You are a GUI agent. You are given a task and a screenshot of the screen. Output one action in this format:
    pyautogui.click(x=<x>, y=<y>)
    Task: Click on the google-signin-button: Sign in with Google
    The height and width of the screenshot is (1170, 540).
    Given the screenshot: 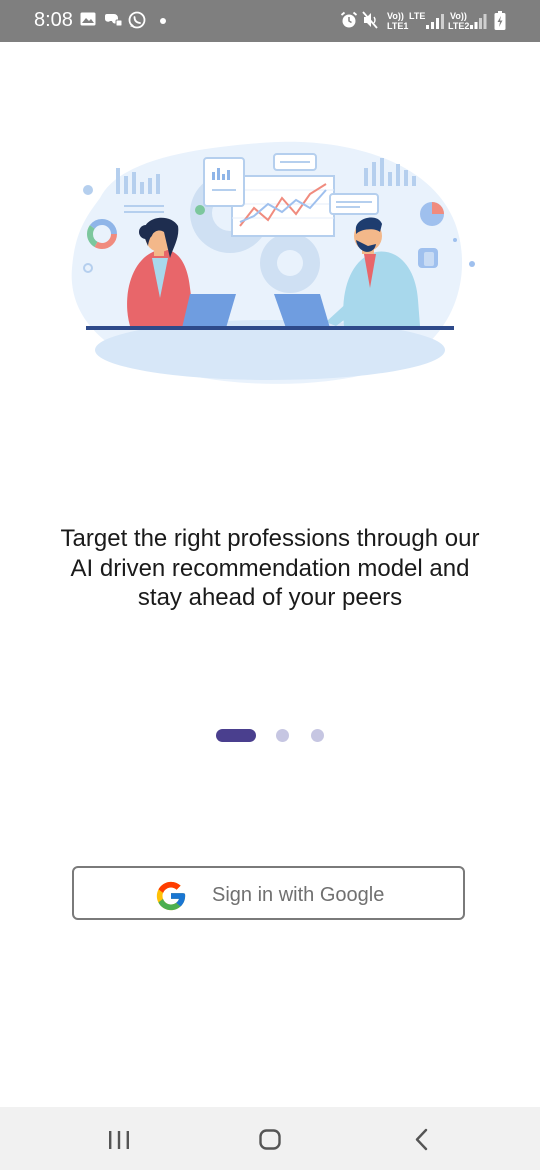 What is the action you would take?
    pyautogui.click(x=268, y=893)
    